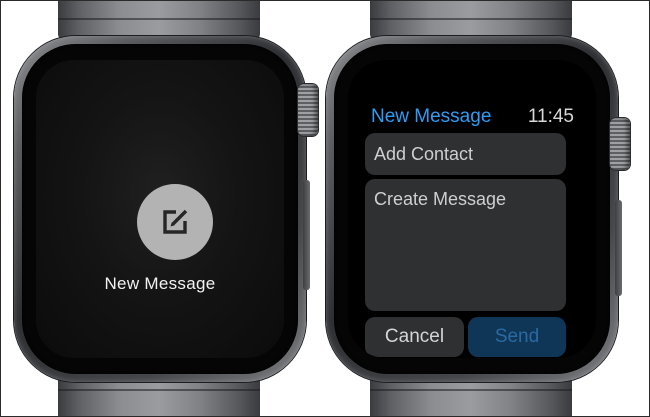 The width and height of the screenshot is (650, 417). I want to click on compose-icon, so click(175, 221).